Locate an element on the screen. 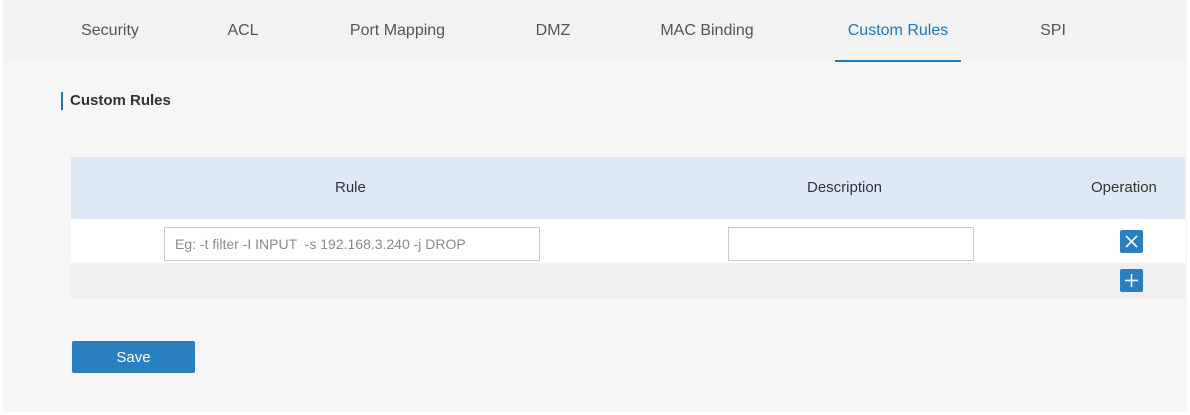  delete-row-button is located at coordinates (1131, 241).